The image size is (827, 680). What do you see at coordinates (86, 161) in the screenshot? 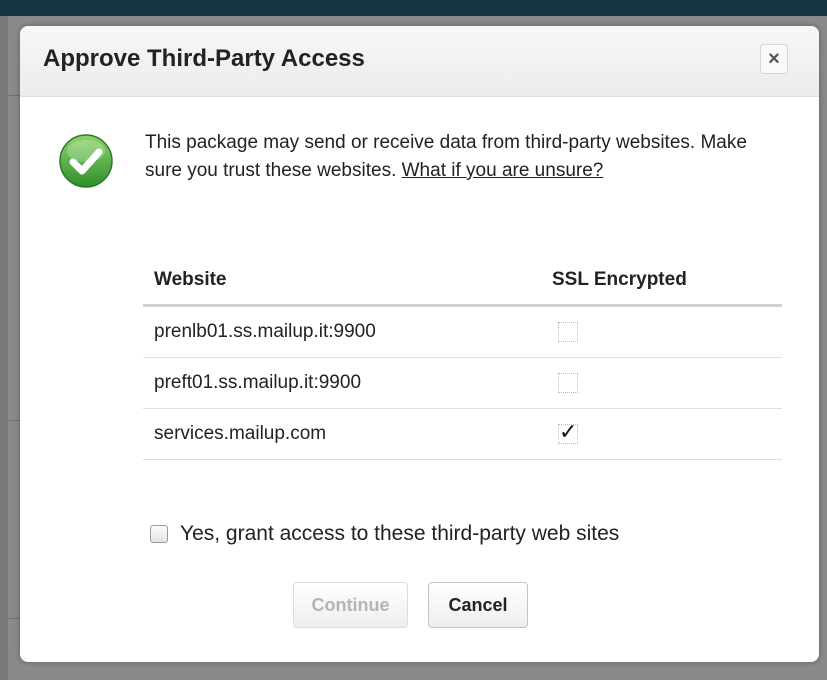
I see `success-check-icon` at bounding box center [86, 161].